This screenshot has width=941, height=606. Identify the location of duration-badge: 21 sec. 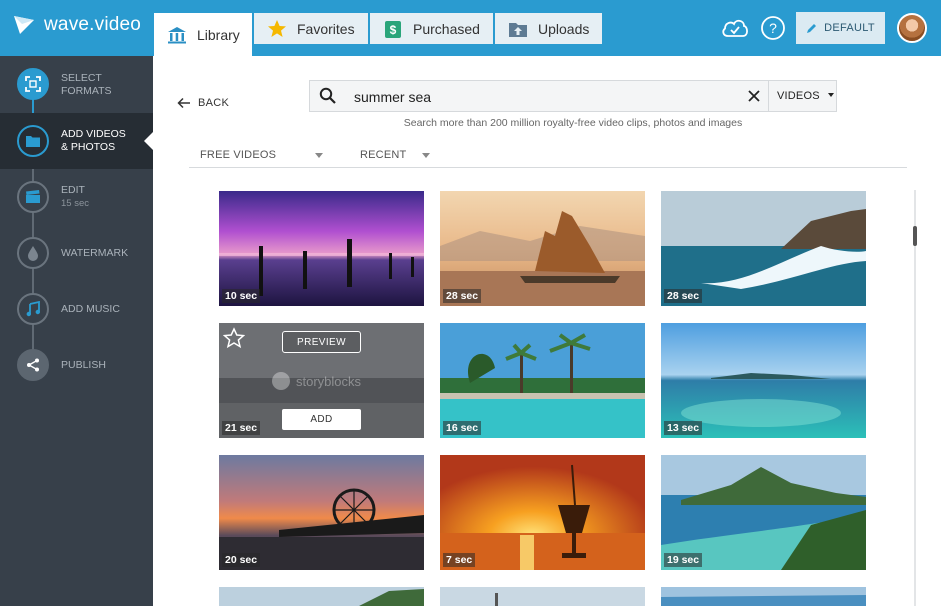
(241, 428).